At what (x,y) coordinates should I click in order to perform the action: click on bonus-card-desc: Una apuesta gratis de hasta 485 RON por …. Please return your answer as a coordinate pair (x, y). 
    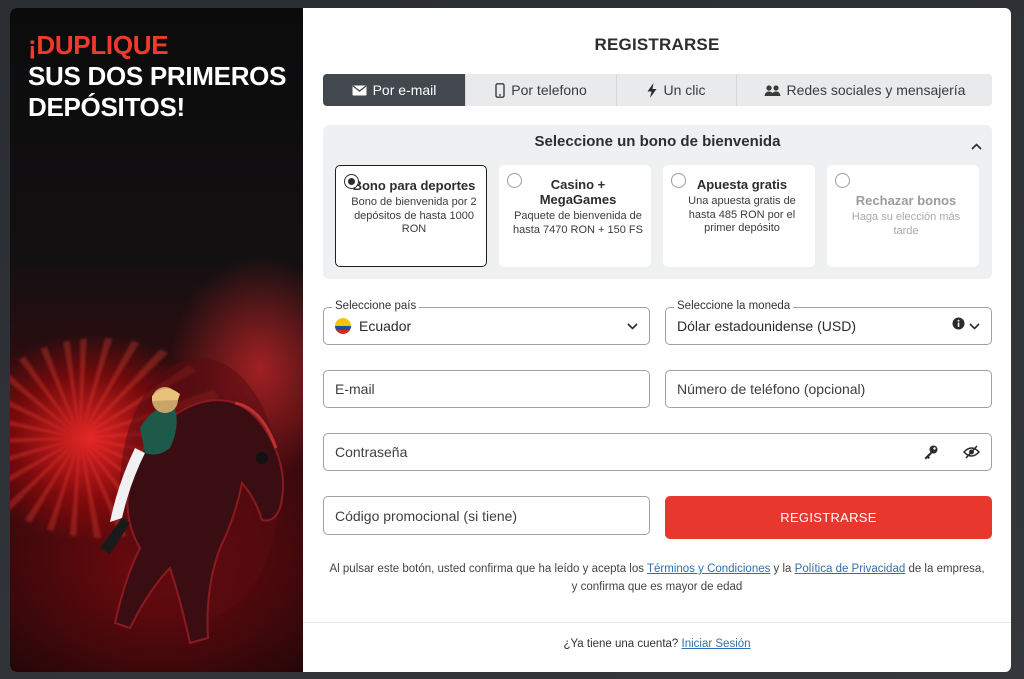
    Looking at the image, I should click on (742, 214).